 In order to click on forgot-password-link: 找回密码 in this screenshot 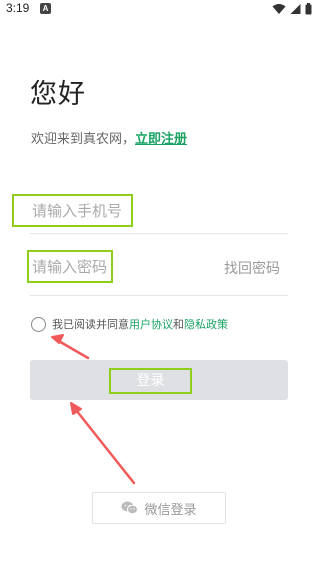, I will do `click(252, 268)`.